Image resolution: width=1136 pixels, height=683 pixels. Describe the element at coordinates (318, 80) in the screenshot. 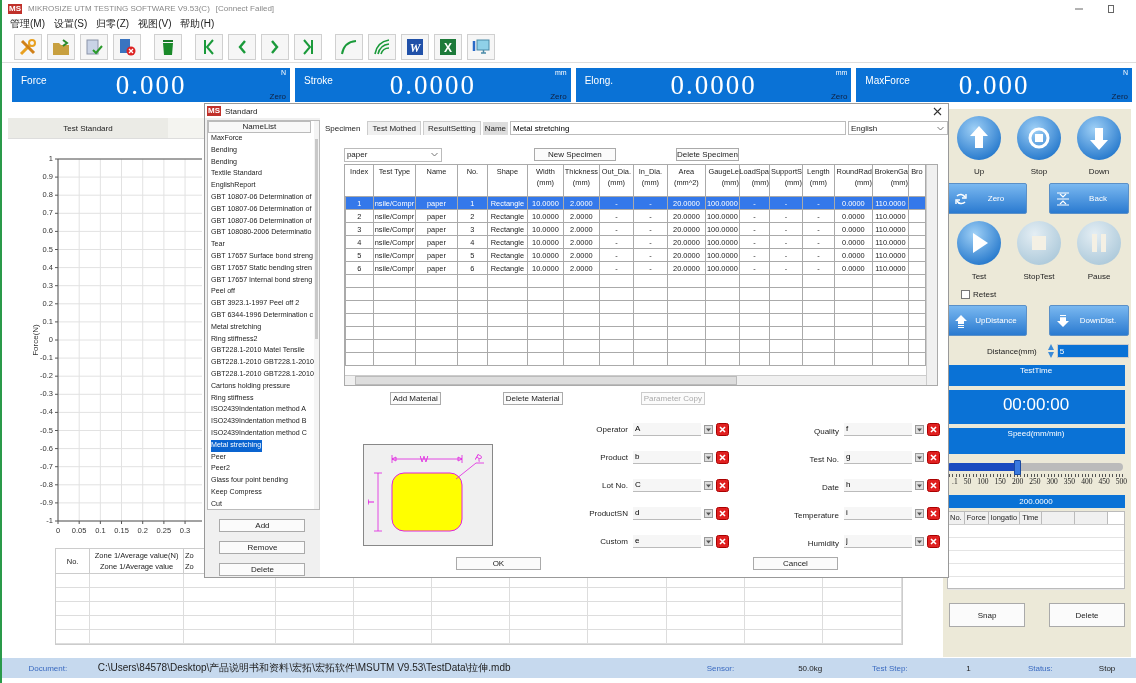

I see `readout-label: Stroke` at that location.